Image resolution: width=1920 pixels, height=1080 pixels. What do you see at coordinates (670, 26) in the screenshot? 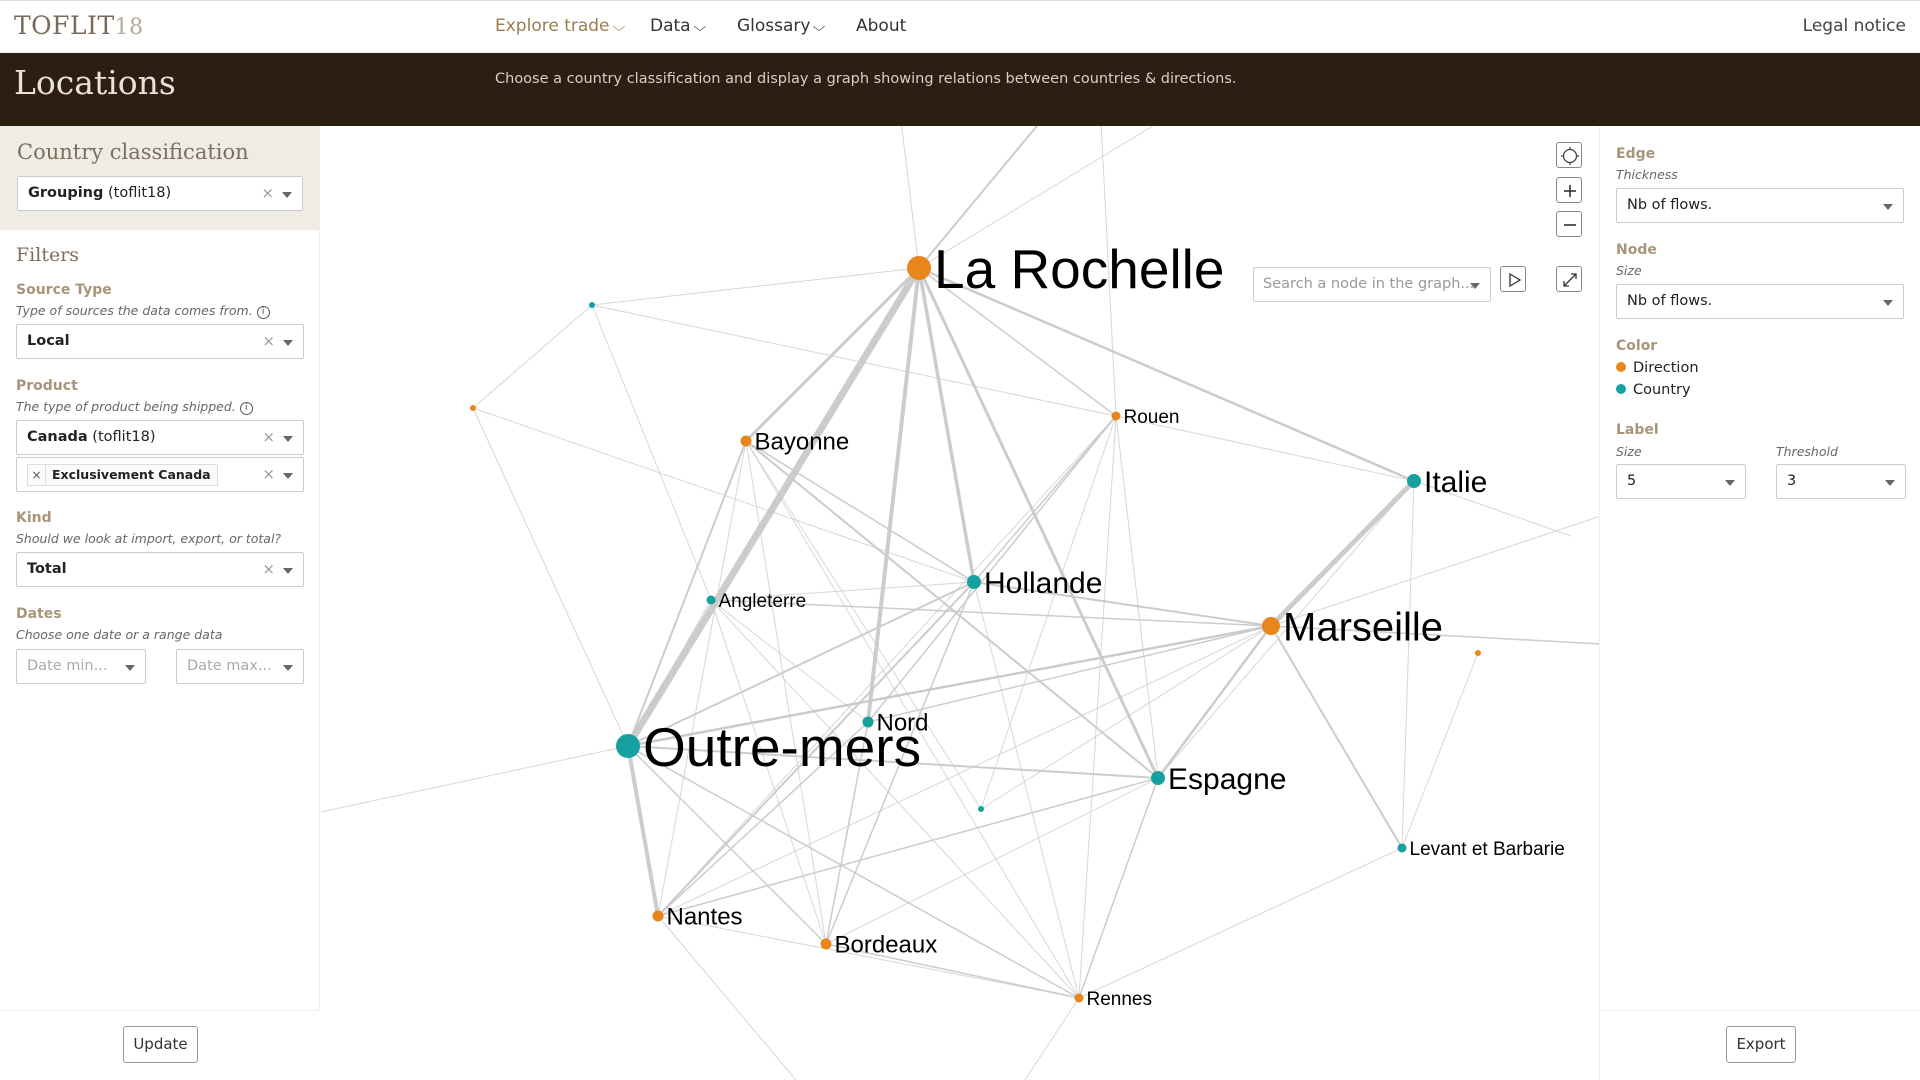
I see `nav-data-label: Data` at bounding box center [670, 26].